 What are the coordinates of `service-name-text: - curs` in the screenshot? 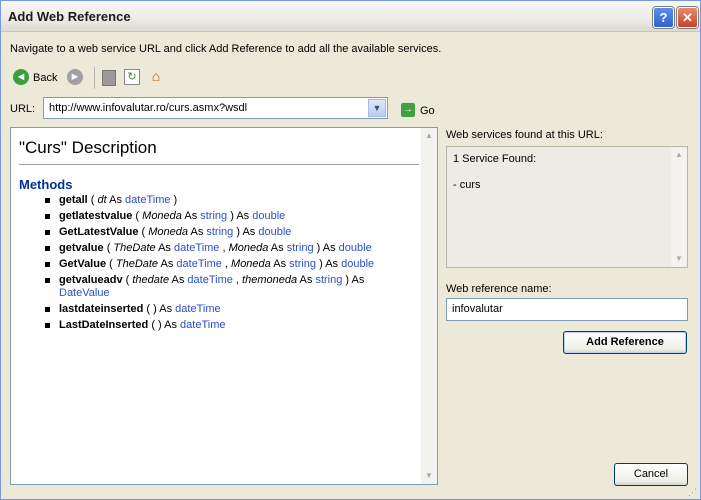 It's located at (467, 185).